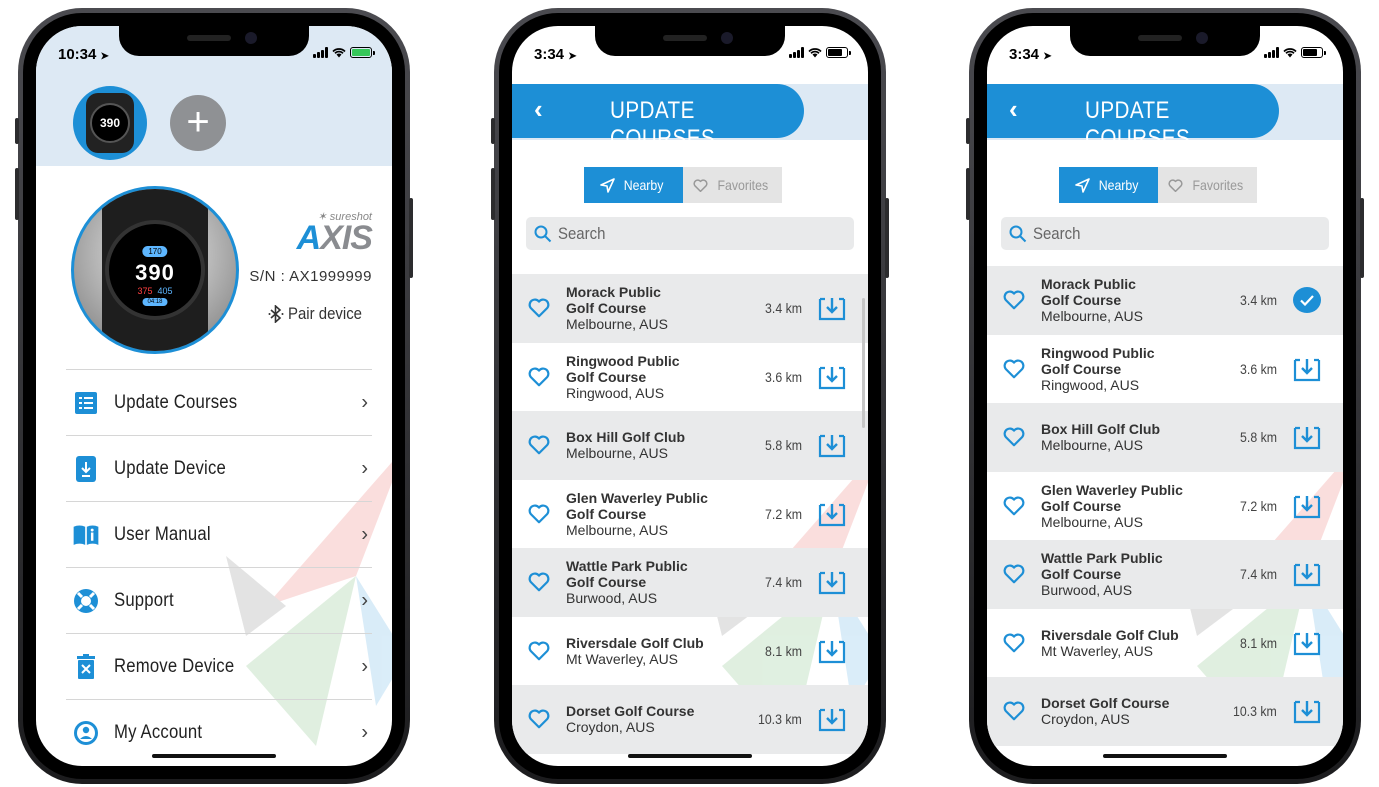 The width and height of the screenshot is (1379, 787). I want to click on course-distance: 3.4 km, so click(783, 308).